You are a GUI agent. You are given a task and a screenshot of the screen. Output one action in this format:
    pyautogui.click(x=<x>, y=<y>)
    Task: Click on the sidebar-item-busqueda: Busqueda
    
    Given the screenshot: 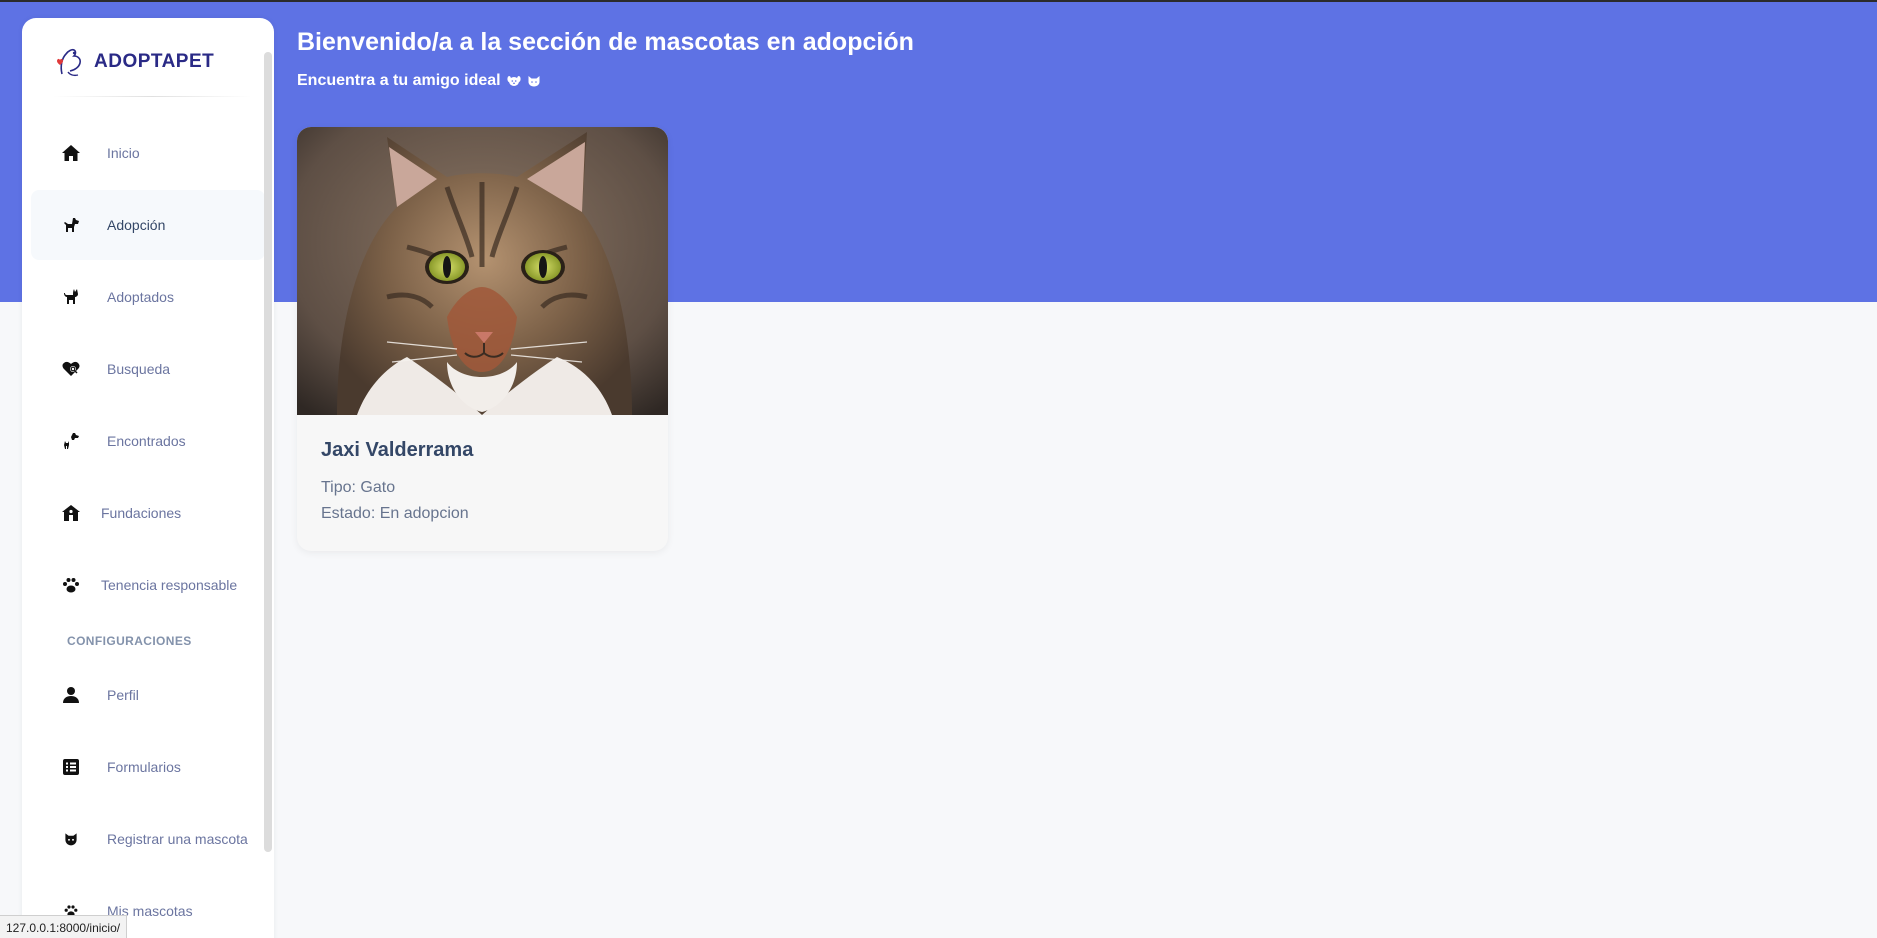 What is the action you would take?
    pyautogui.click(x=148, y=369)
    